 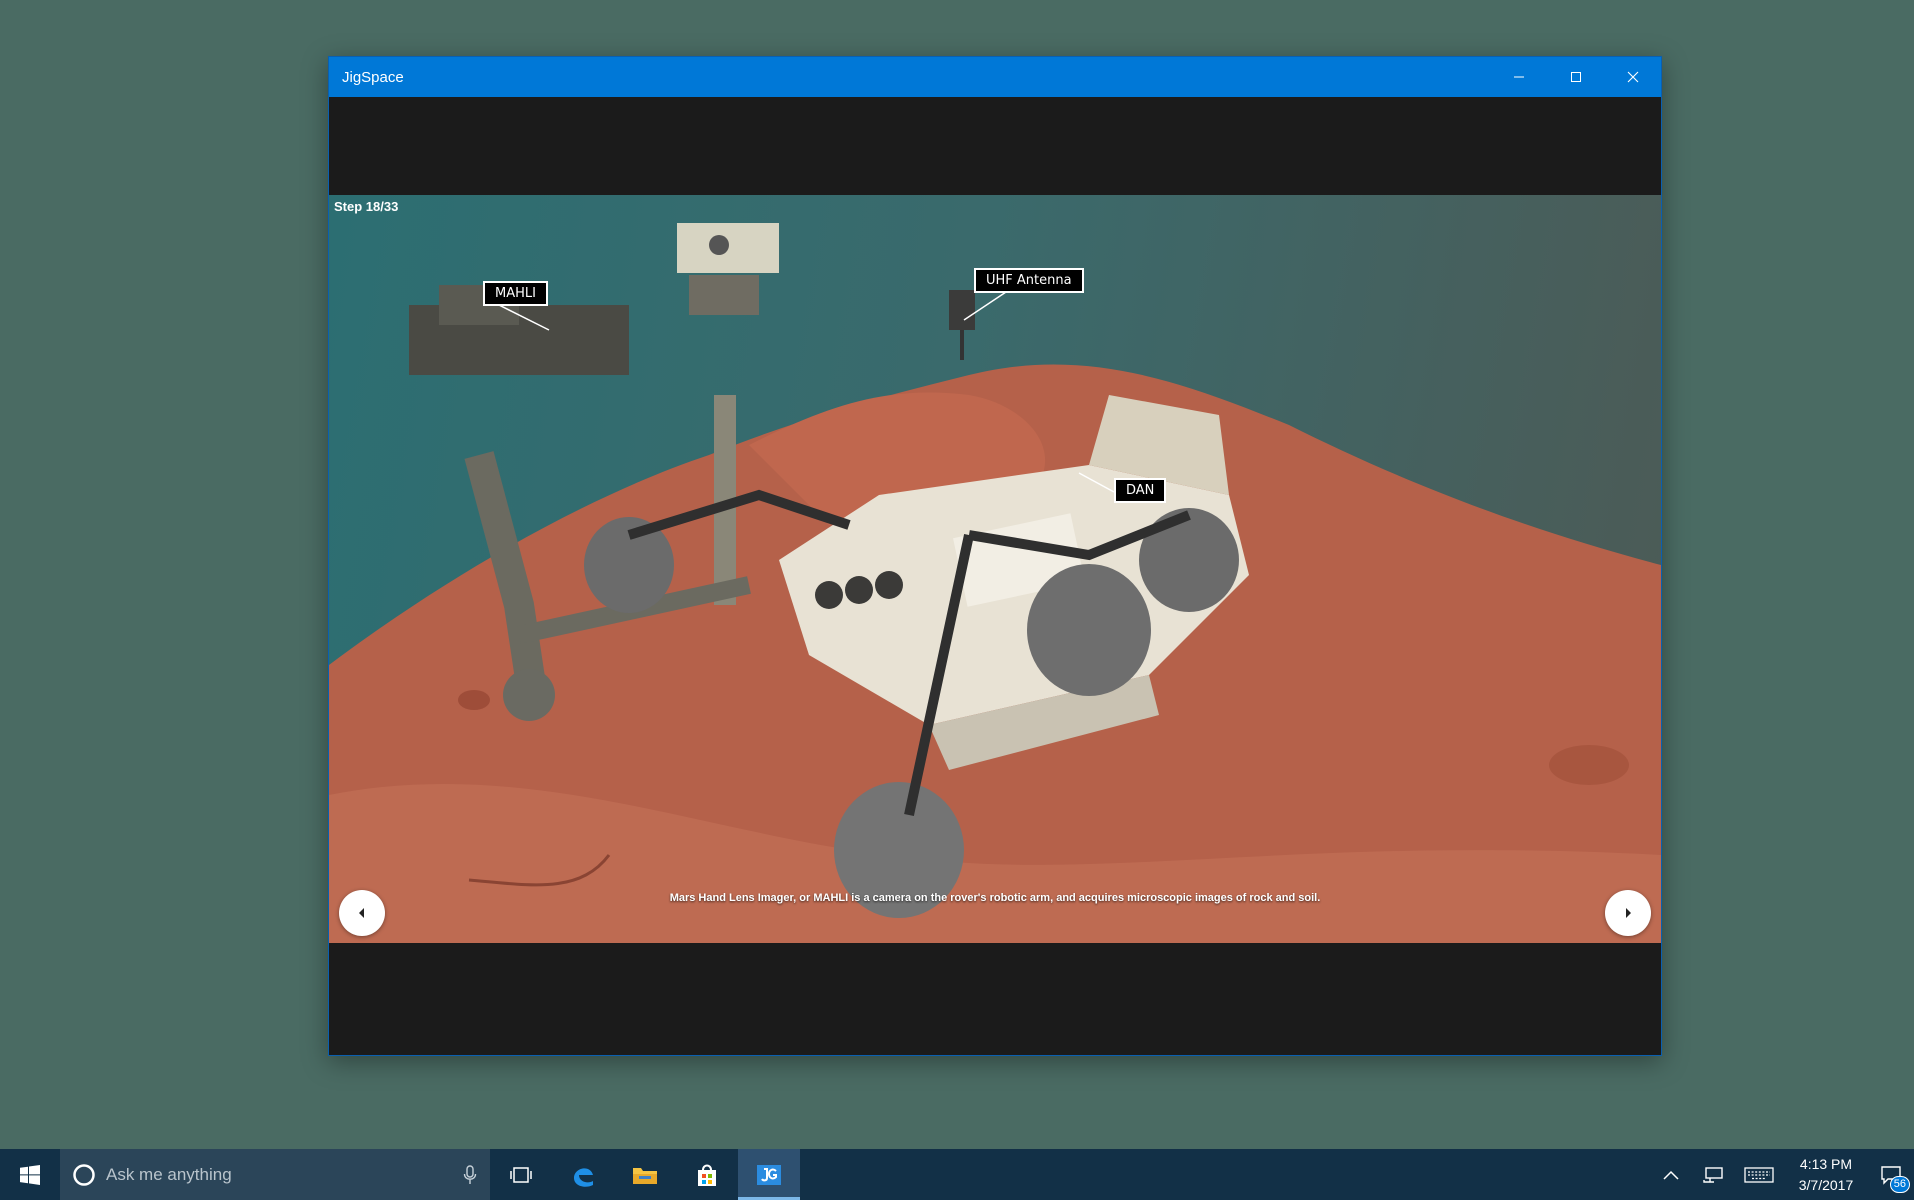 I want to click on microphone-button, so click(x=470, y=1174).